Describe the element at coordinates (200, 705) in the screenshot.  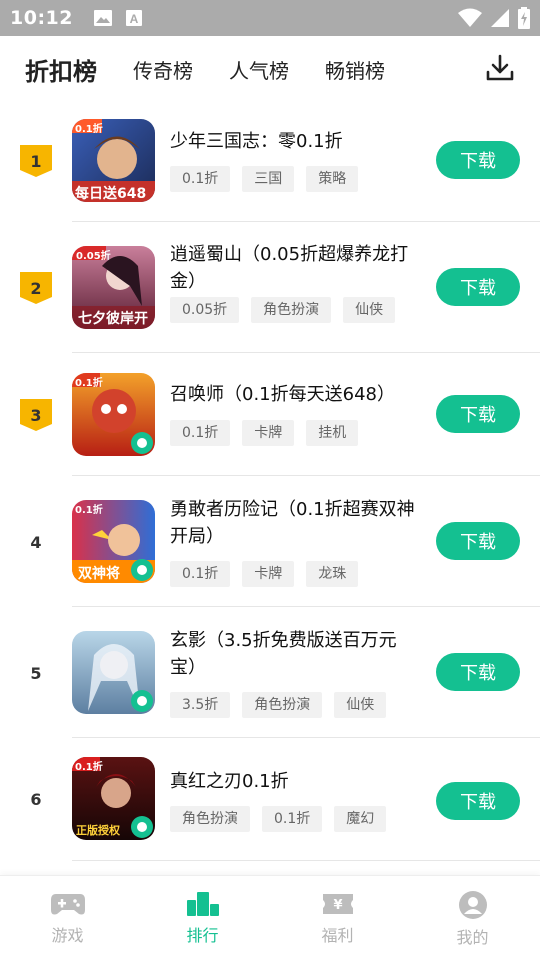
I see `tag: 3.5折` at that location.